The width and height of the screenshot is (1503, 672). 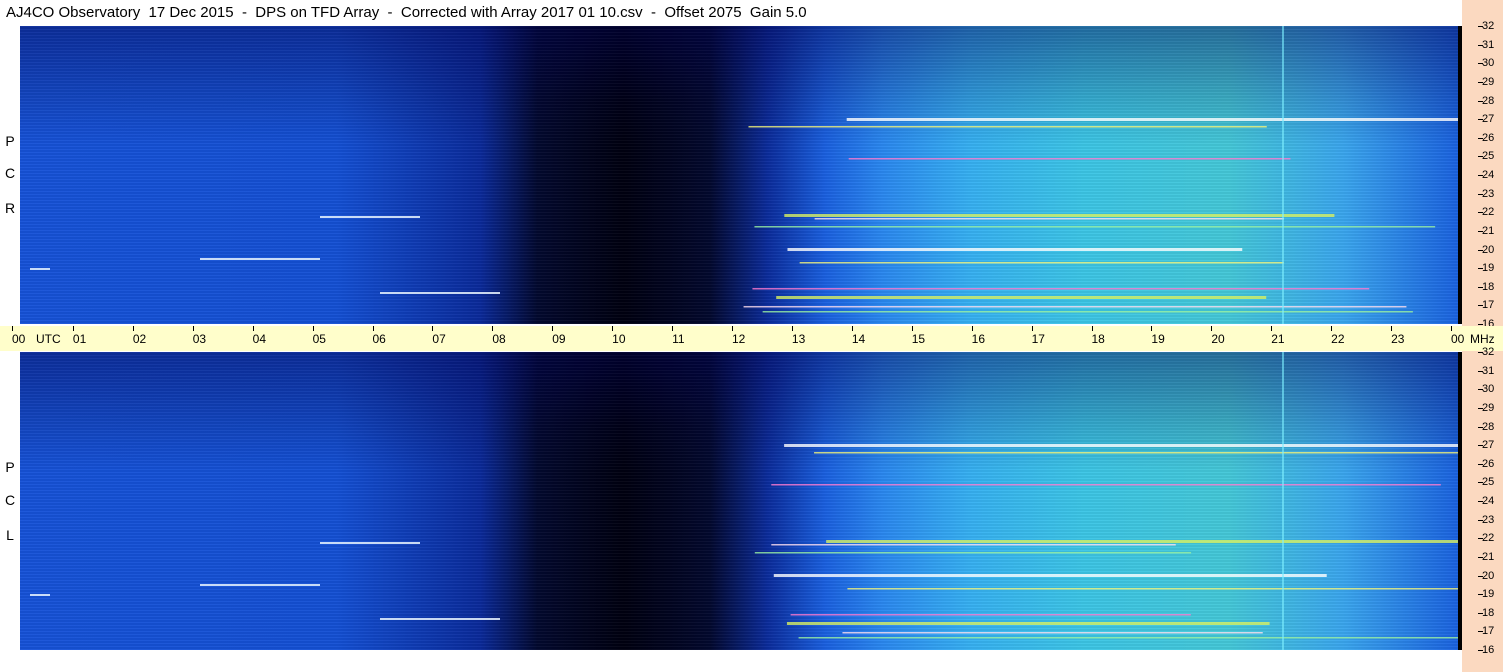 What do you see at coordinates (10, 173) in the screenshot?
I see `rcp-label-c: C` at bounding box center [10, 173].